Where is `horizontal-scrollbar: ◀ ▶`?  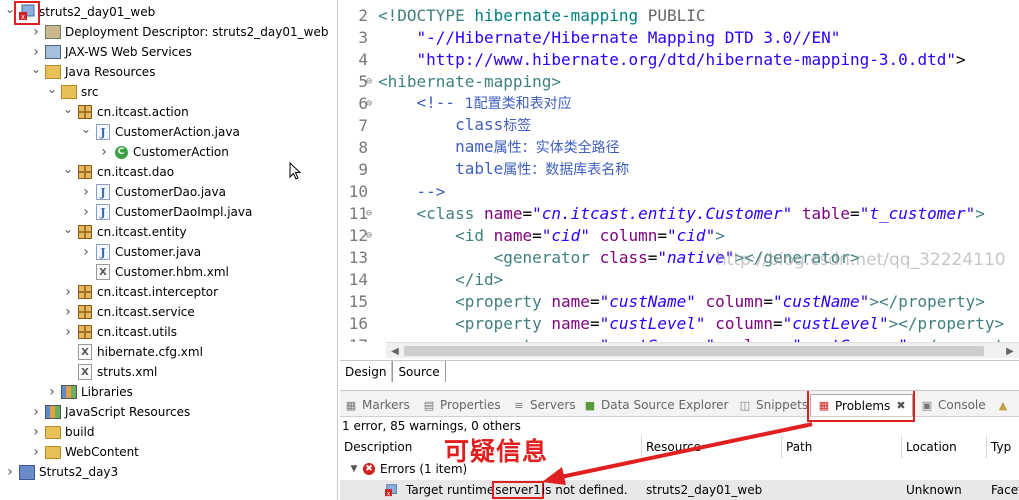
horizontal-scrollbar: ◀ ▶ is located at coordinates (702, 350).